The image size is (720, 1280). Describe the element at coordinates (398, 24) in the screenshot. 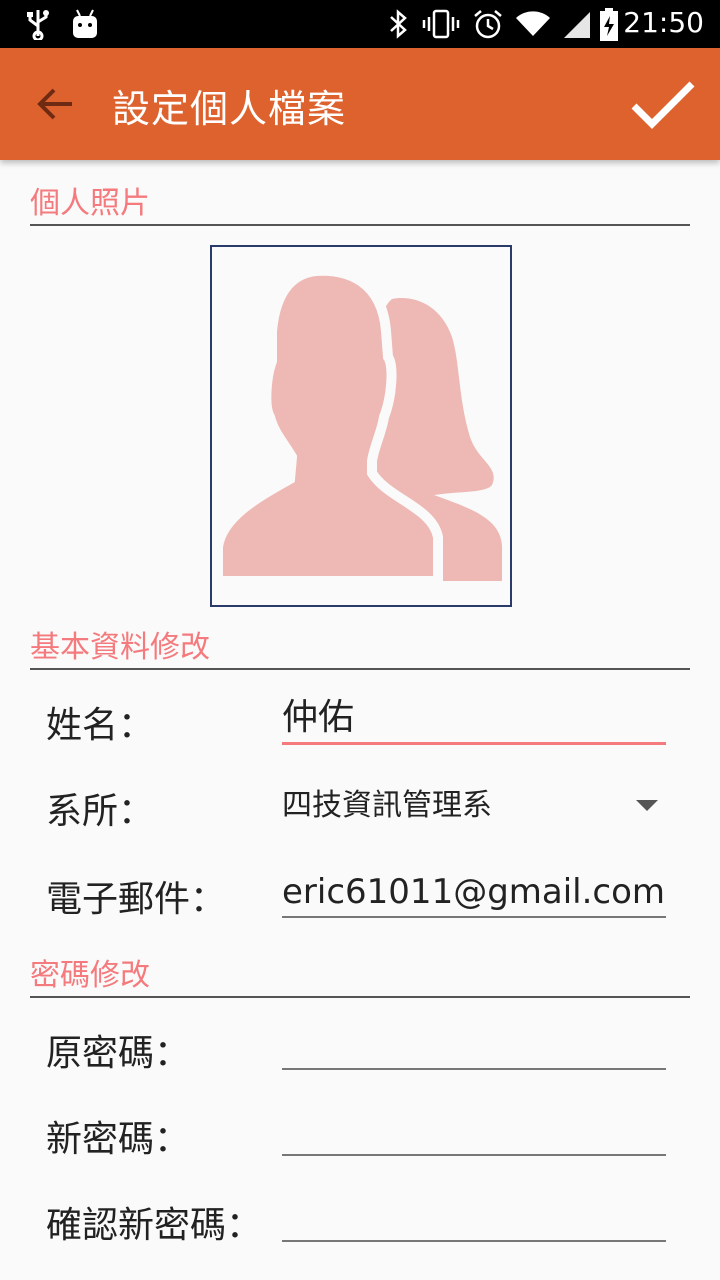

I see `bluetooth-icon` at that location.